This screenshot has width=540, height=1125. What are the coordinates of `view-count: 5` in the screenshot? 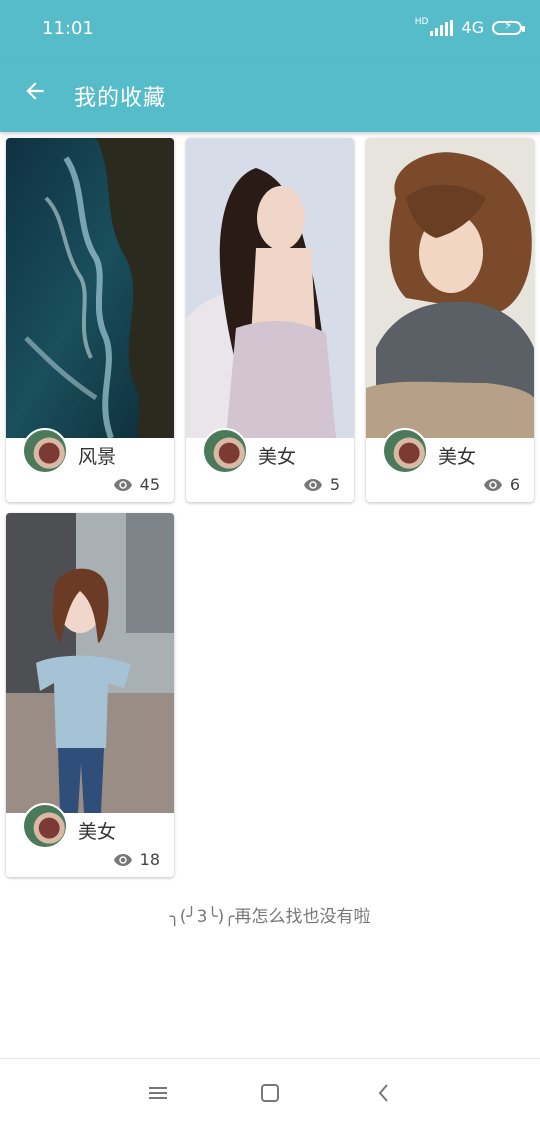 It's located at (321, 484).